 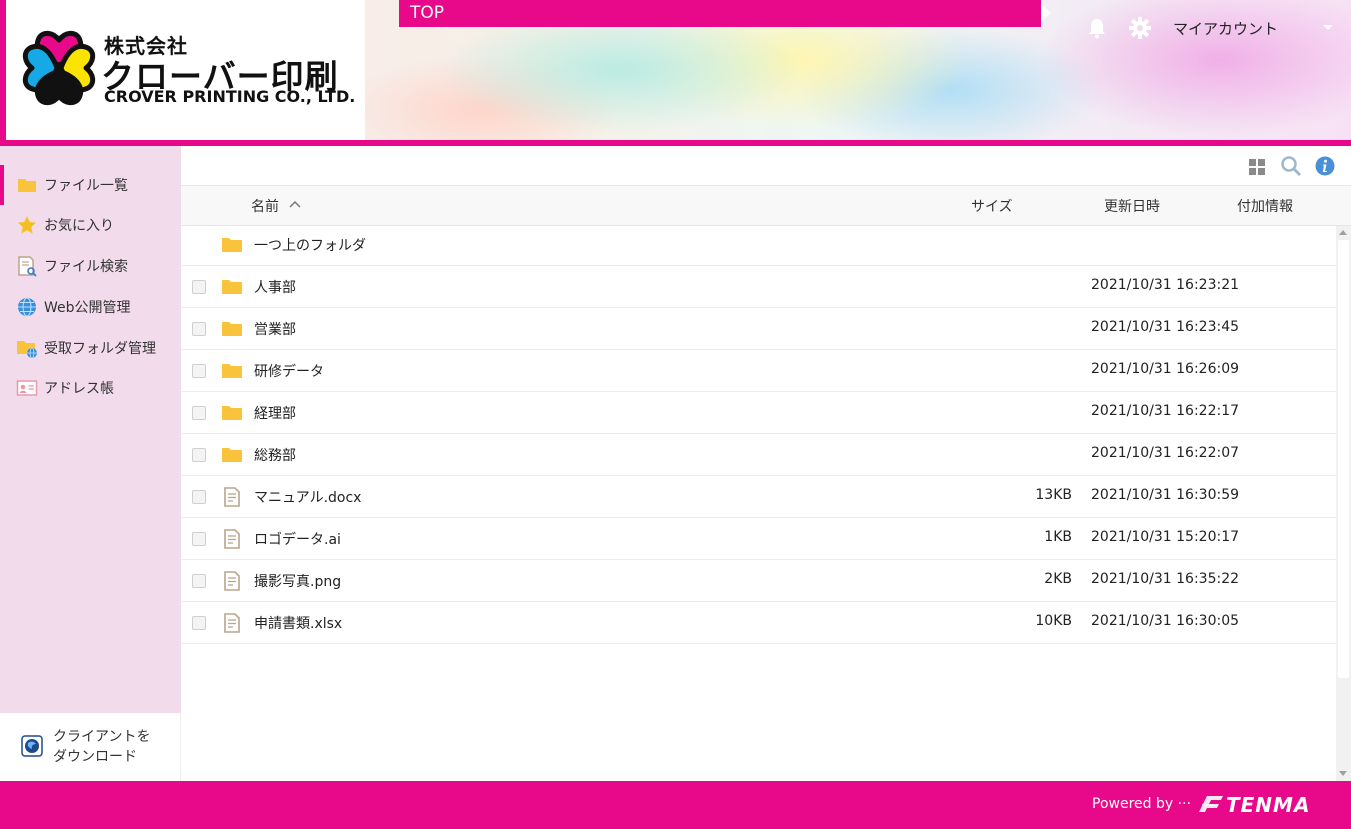 I want to click on file-name: 人事部, so click(x=275, y=287).